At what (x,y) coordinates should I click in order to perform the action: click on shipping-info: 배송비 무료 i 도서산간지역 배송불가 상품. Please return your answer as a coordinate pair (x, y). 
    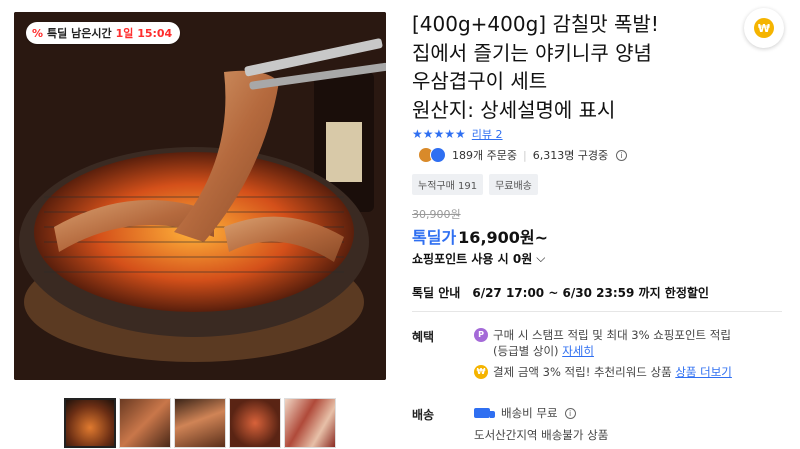
    Looking at the image, I should click on (541, 424).